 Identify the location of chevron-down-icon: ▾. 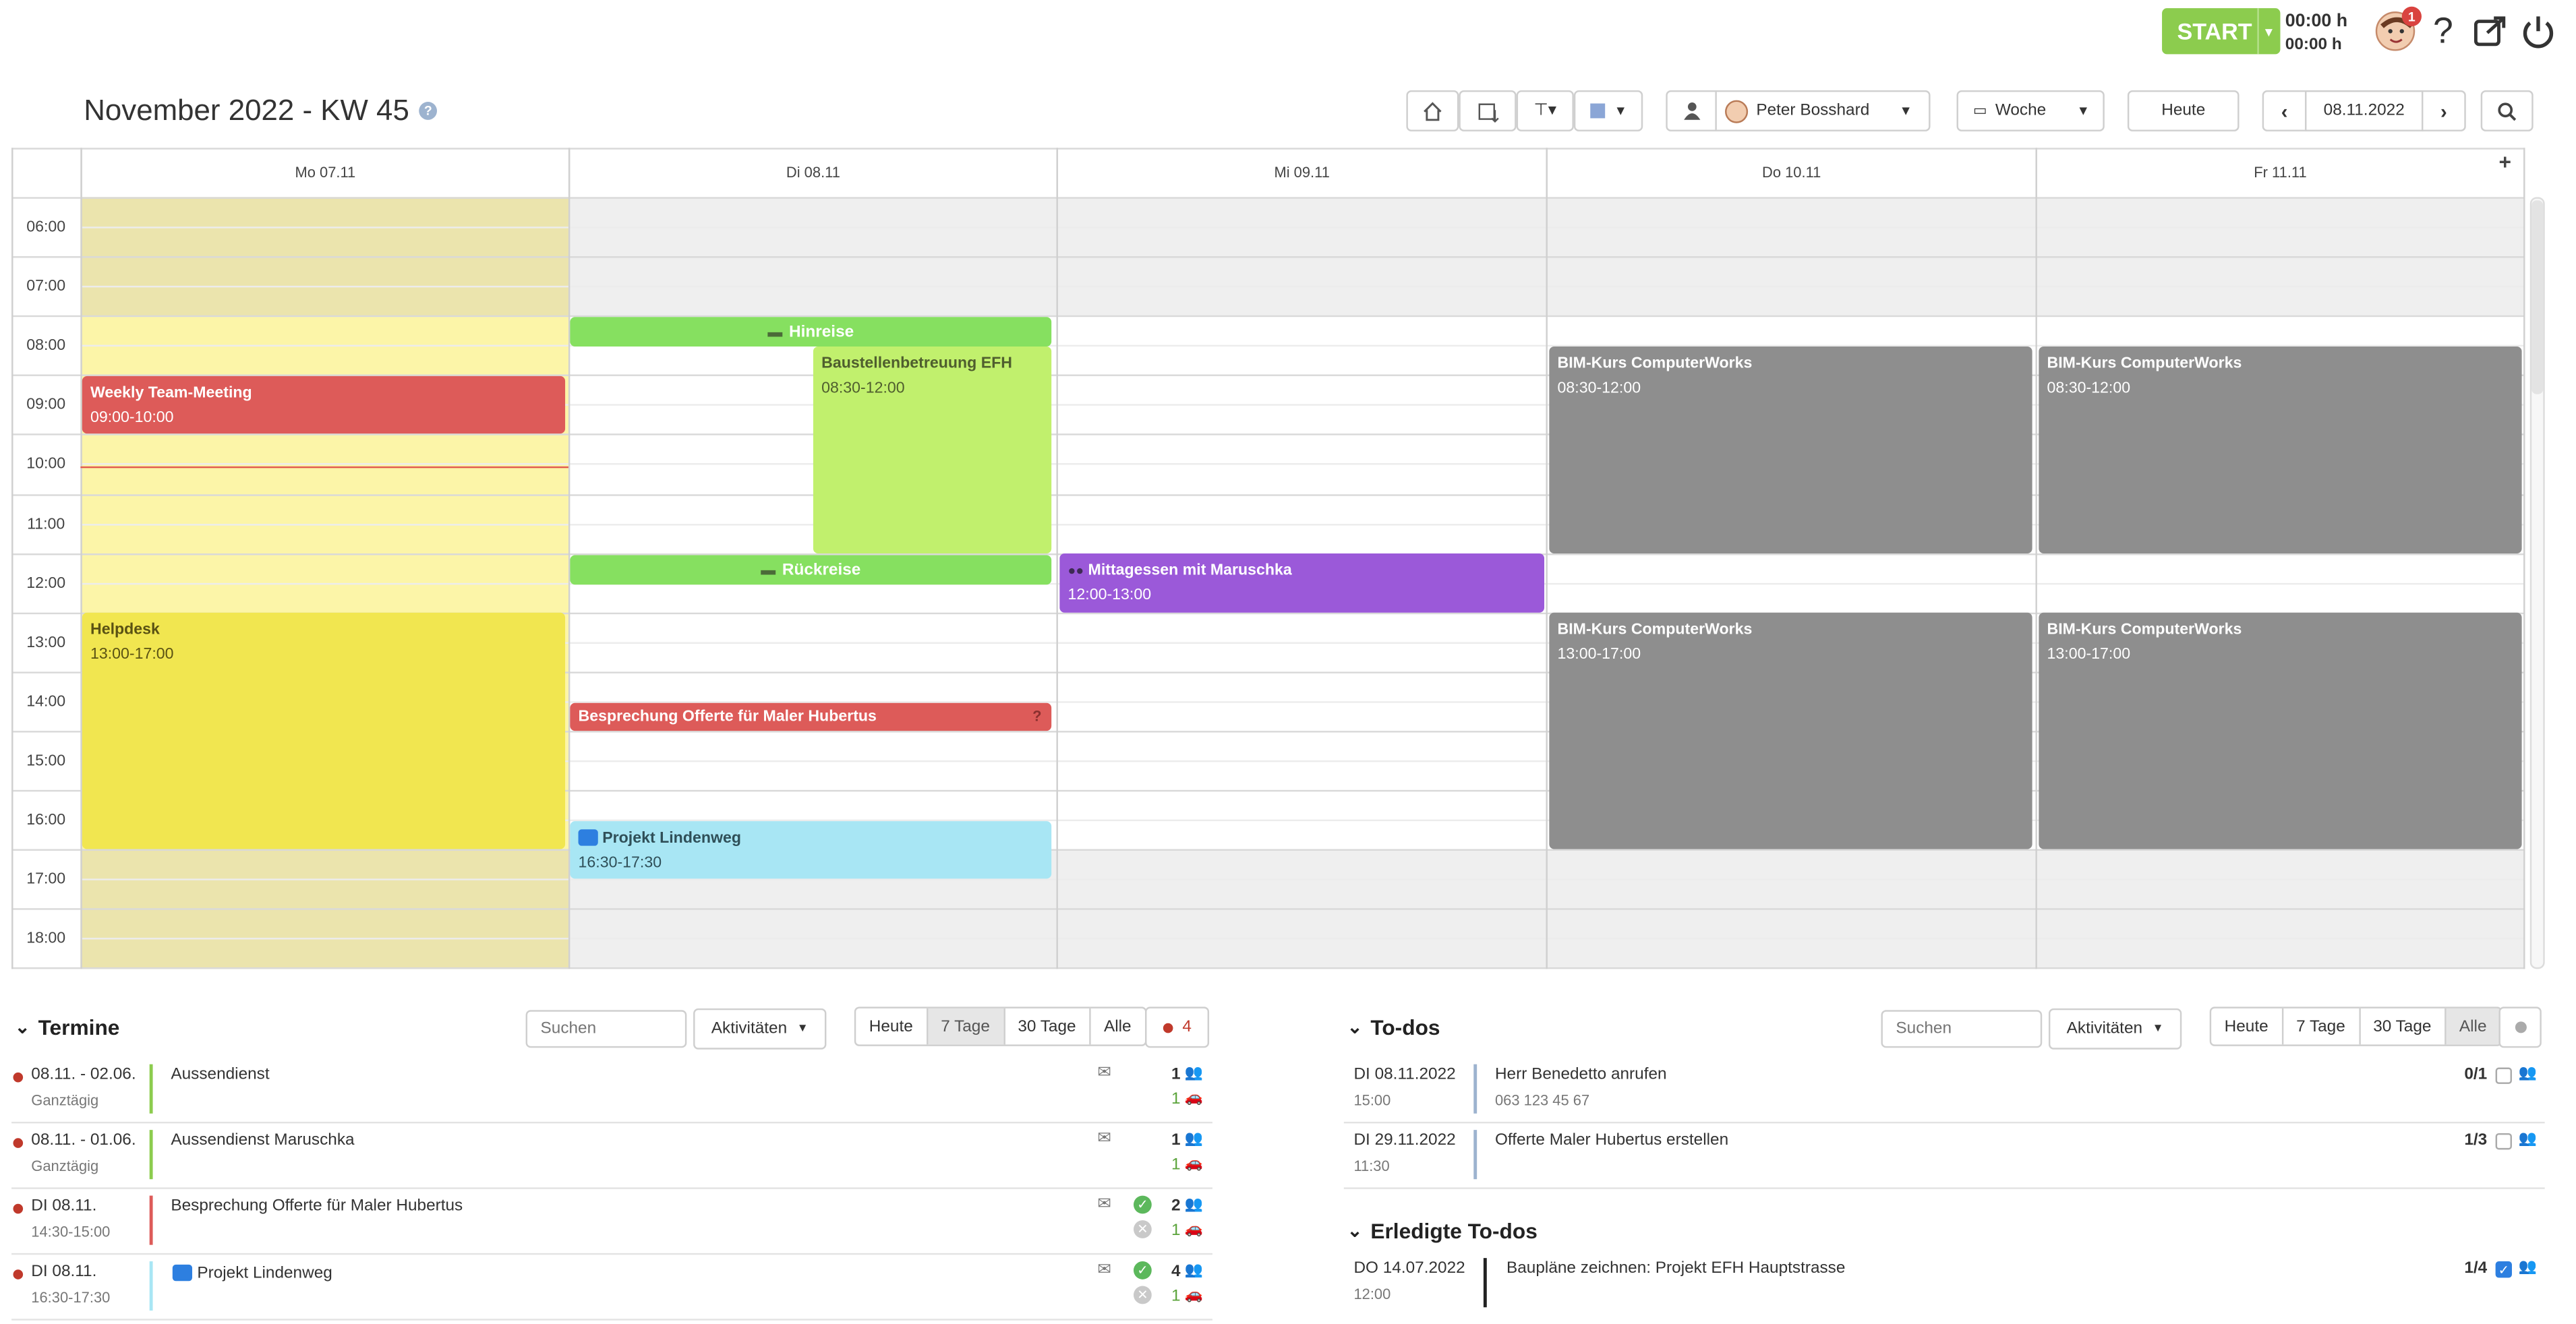
(2268, 31).